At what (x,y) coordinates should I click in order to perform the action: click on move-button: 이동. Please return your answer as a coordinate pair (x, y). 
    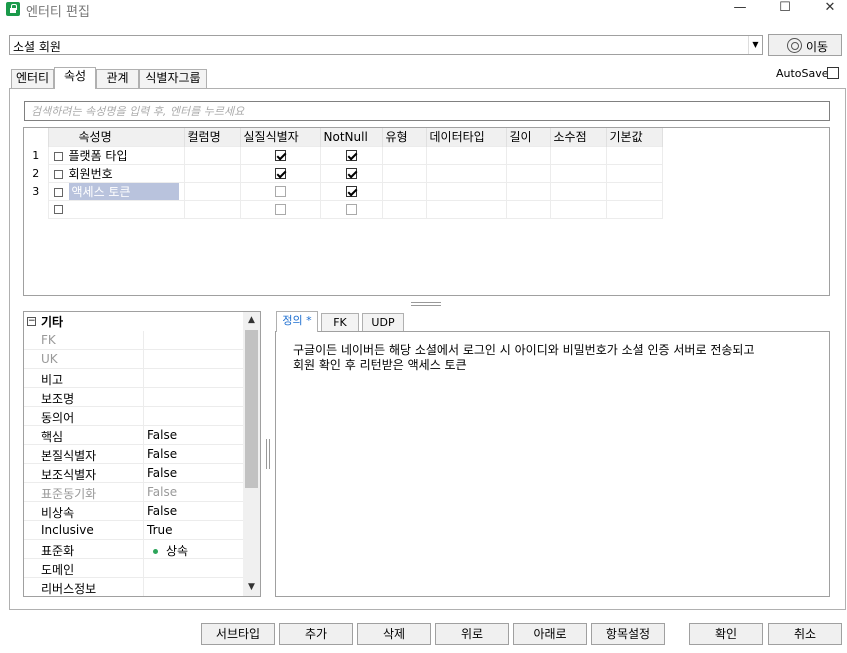
    Looking at the image, I should click on (805, 45).